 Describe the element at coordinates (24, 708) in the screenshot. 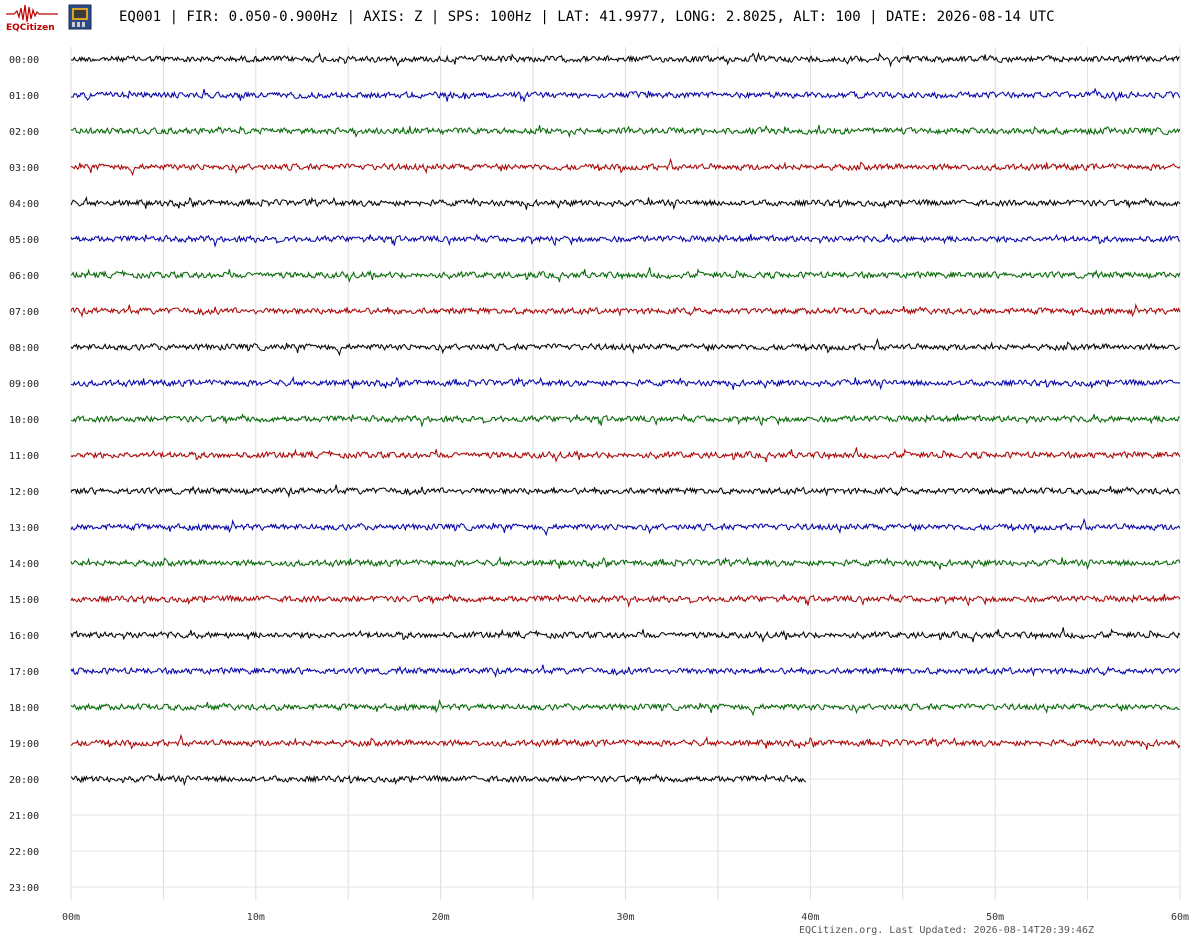

I see `row-time-label: 18:00` at that location.